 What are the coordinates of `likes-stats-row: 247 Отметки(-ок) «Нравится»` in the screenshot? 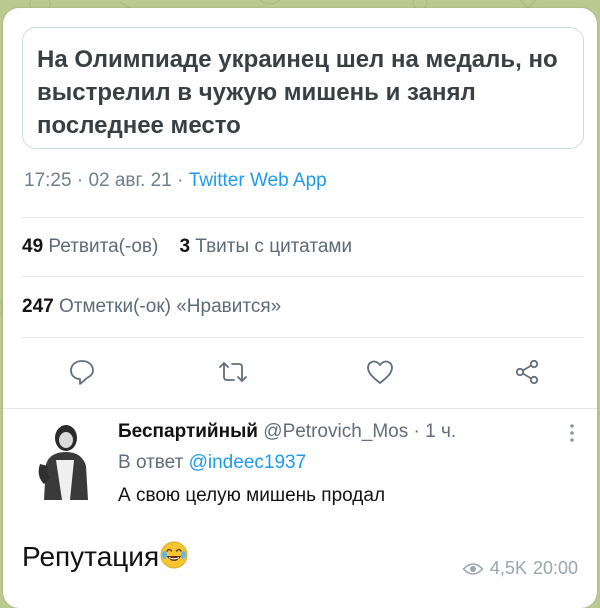 It's located at (151, 307).